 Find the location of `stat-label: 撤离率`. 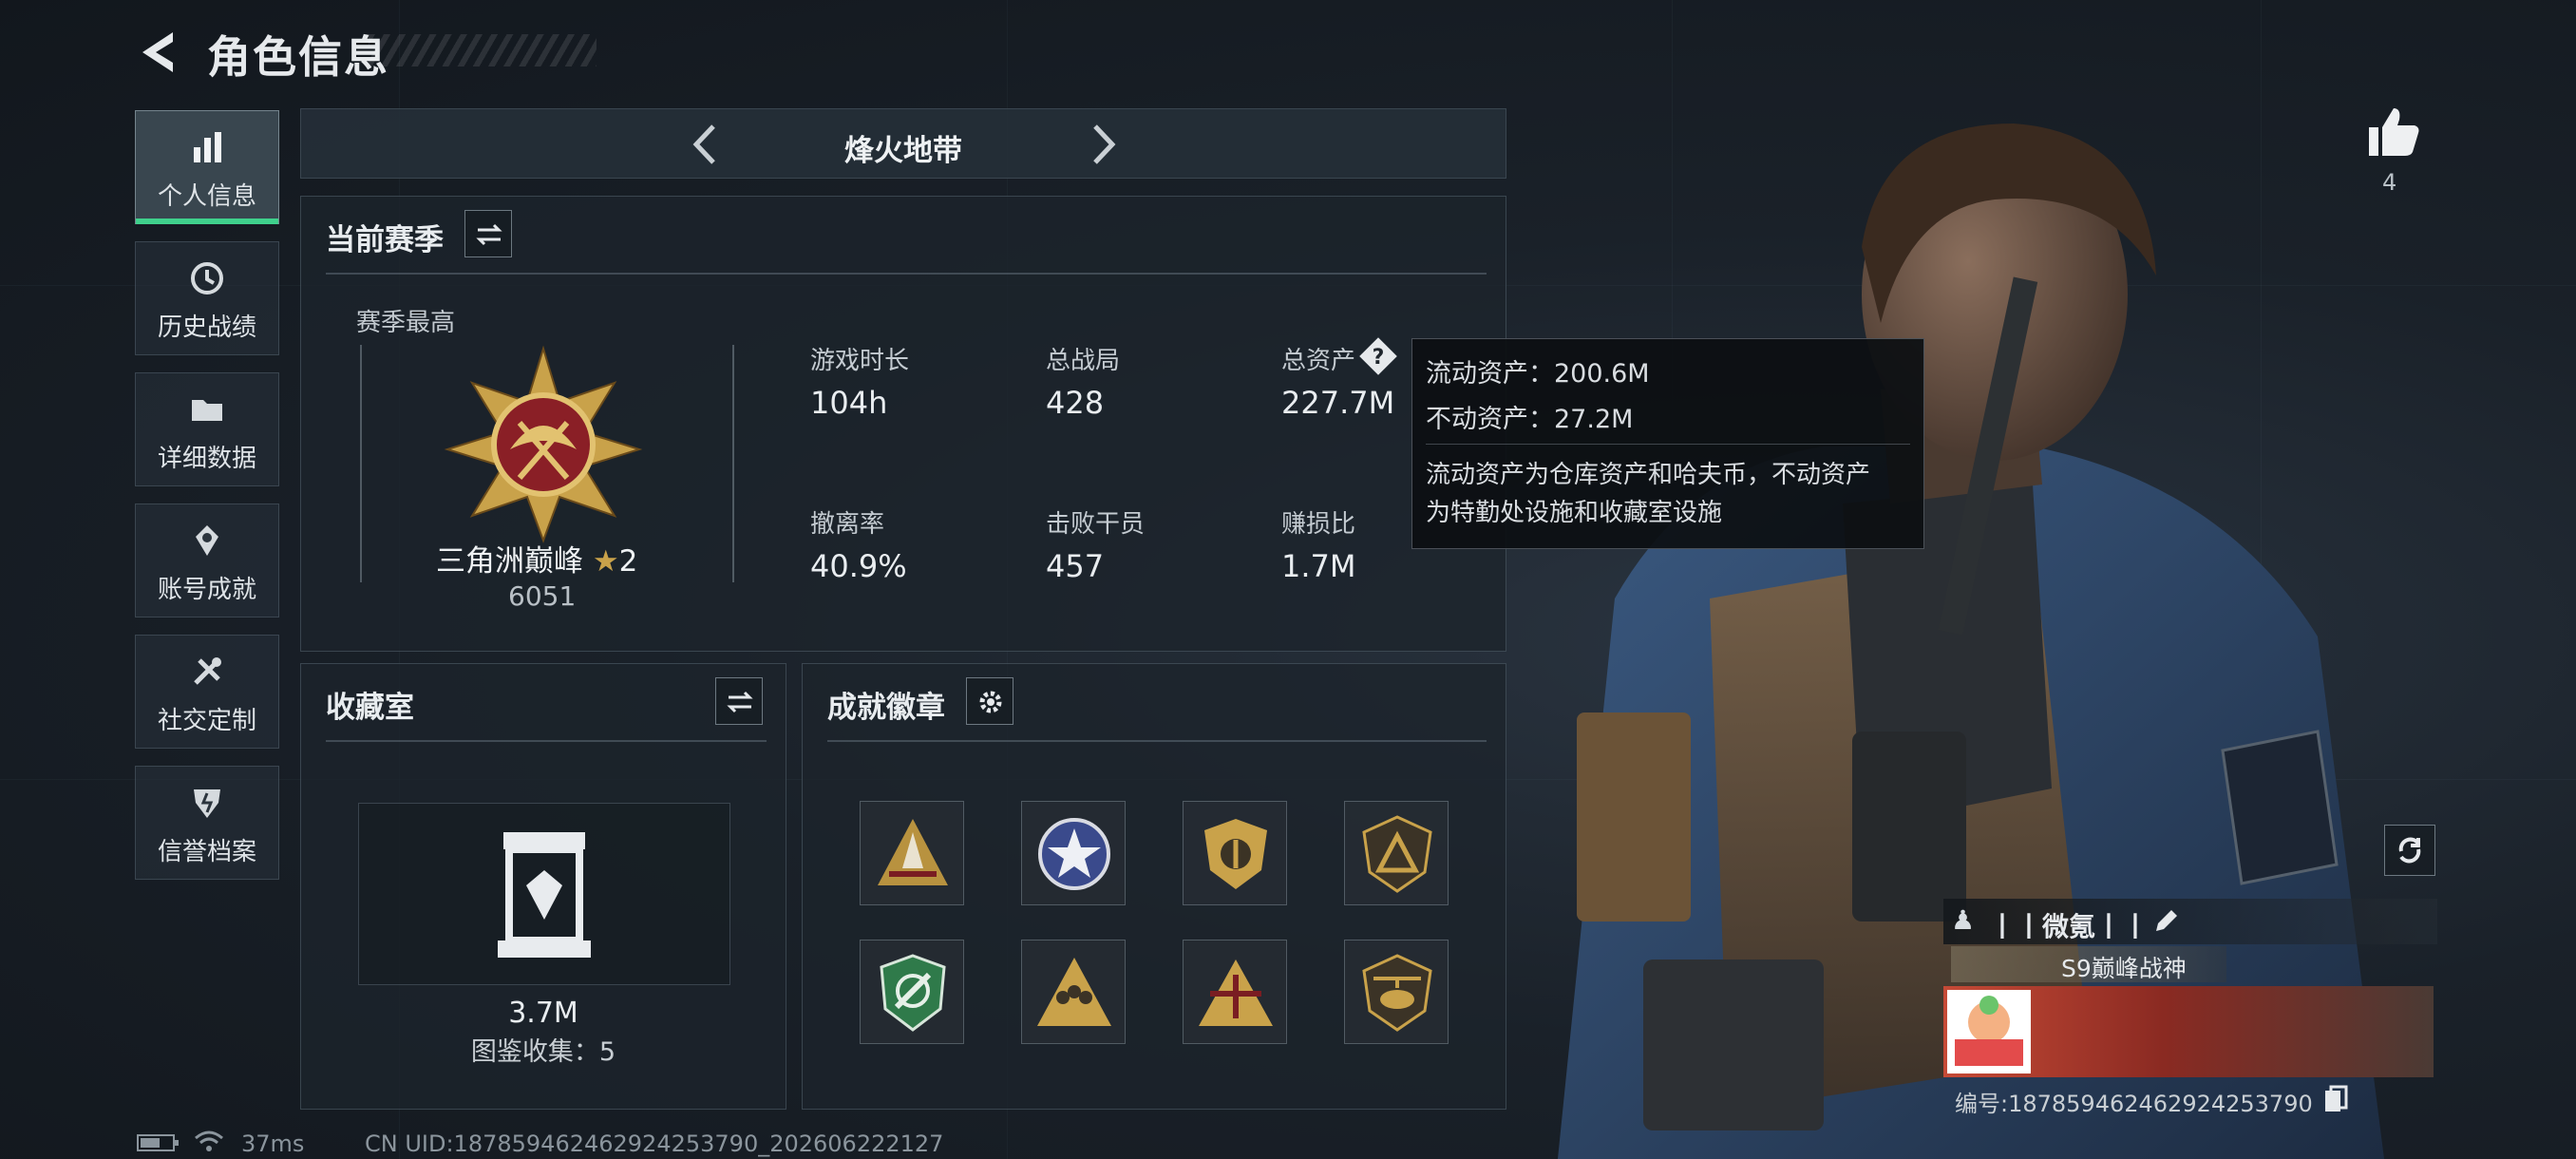

stat-label: 撤离率 is located at coordinates (847, 524).